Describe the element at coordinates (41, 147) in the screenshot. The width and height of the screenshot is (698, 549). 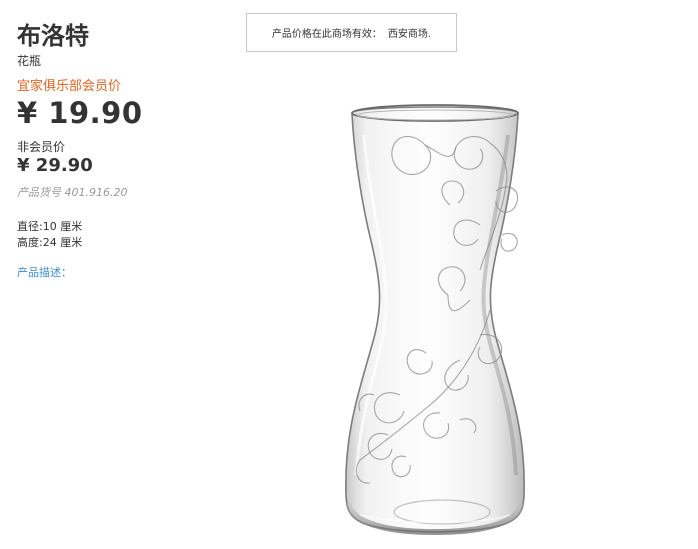
I see `nonmember-price-label: 非会员价` at that location.